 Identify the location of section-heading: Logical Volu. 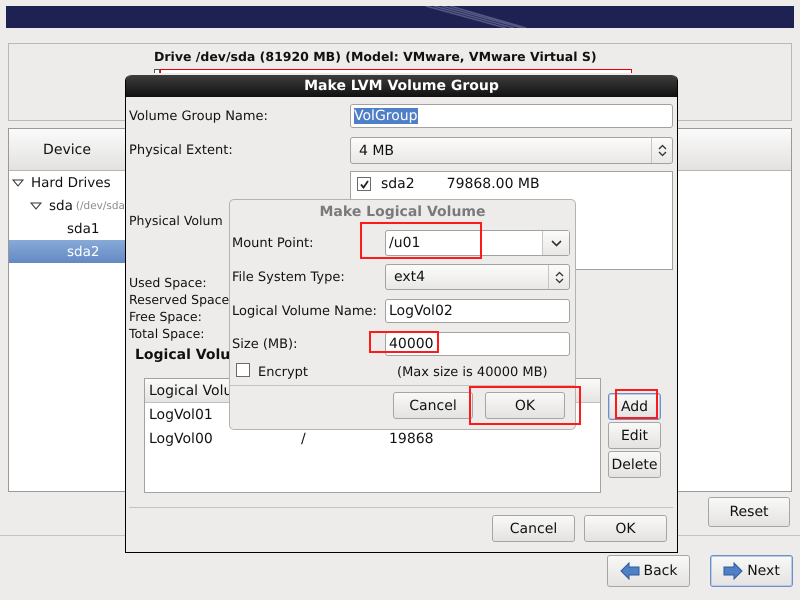
(182, 355).